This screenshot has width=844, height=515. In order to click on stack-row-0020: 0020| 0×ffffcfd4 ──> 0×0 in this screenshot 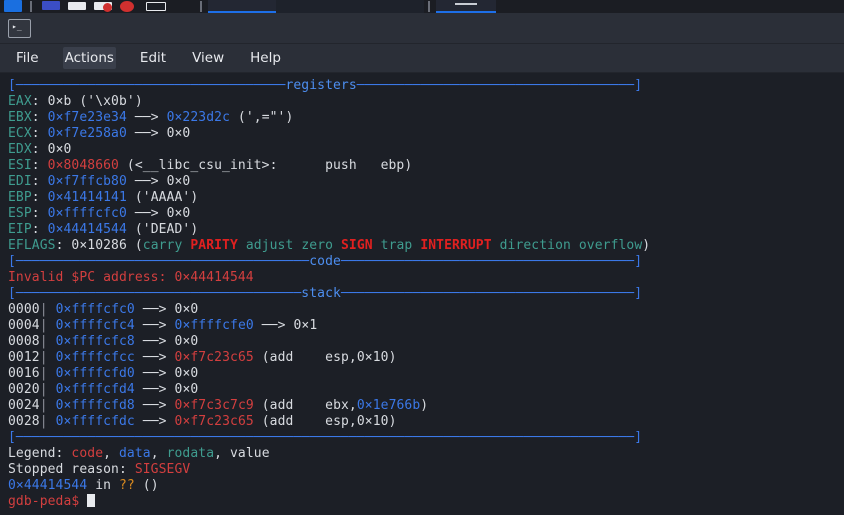, I will do `click(103, 389)`.